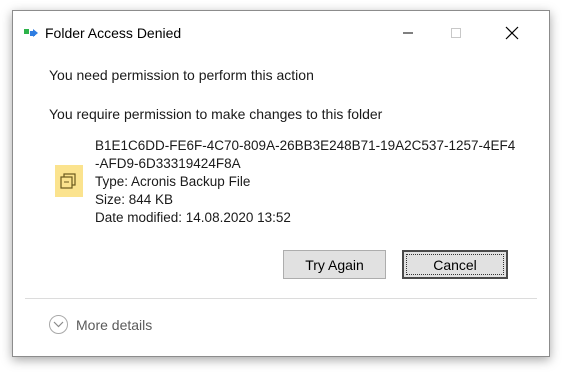  I want to click on try-again-button: Try Again, so click(334, 264).